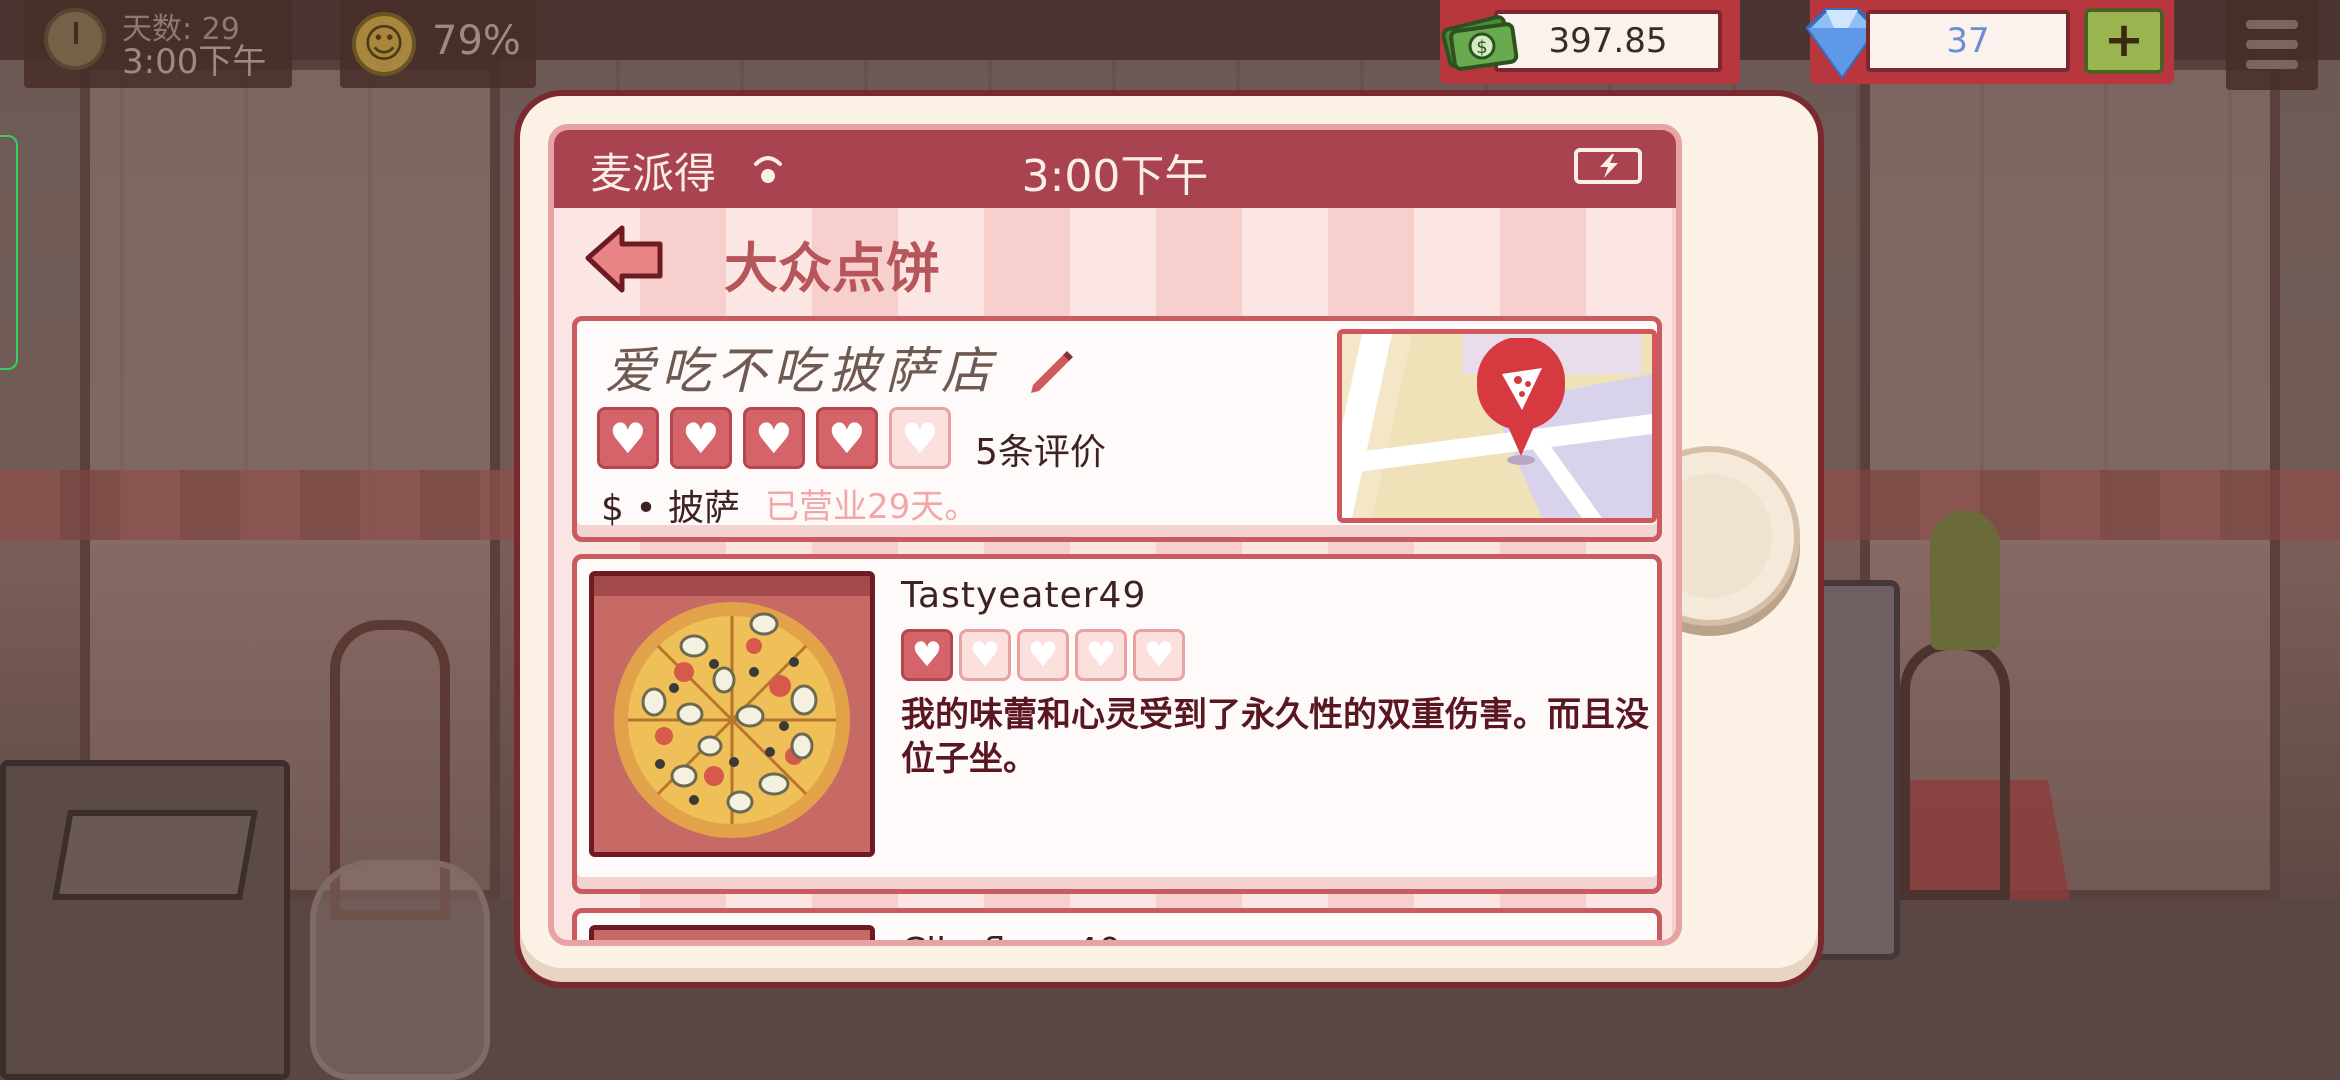 The height and width of the screenshot is (1080, 2340). Describe the element at coordinates (155, 855) in the screenshot. I see `cash-register-top` at that location.